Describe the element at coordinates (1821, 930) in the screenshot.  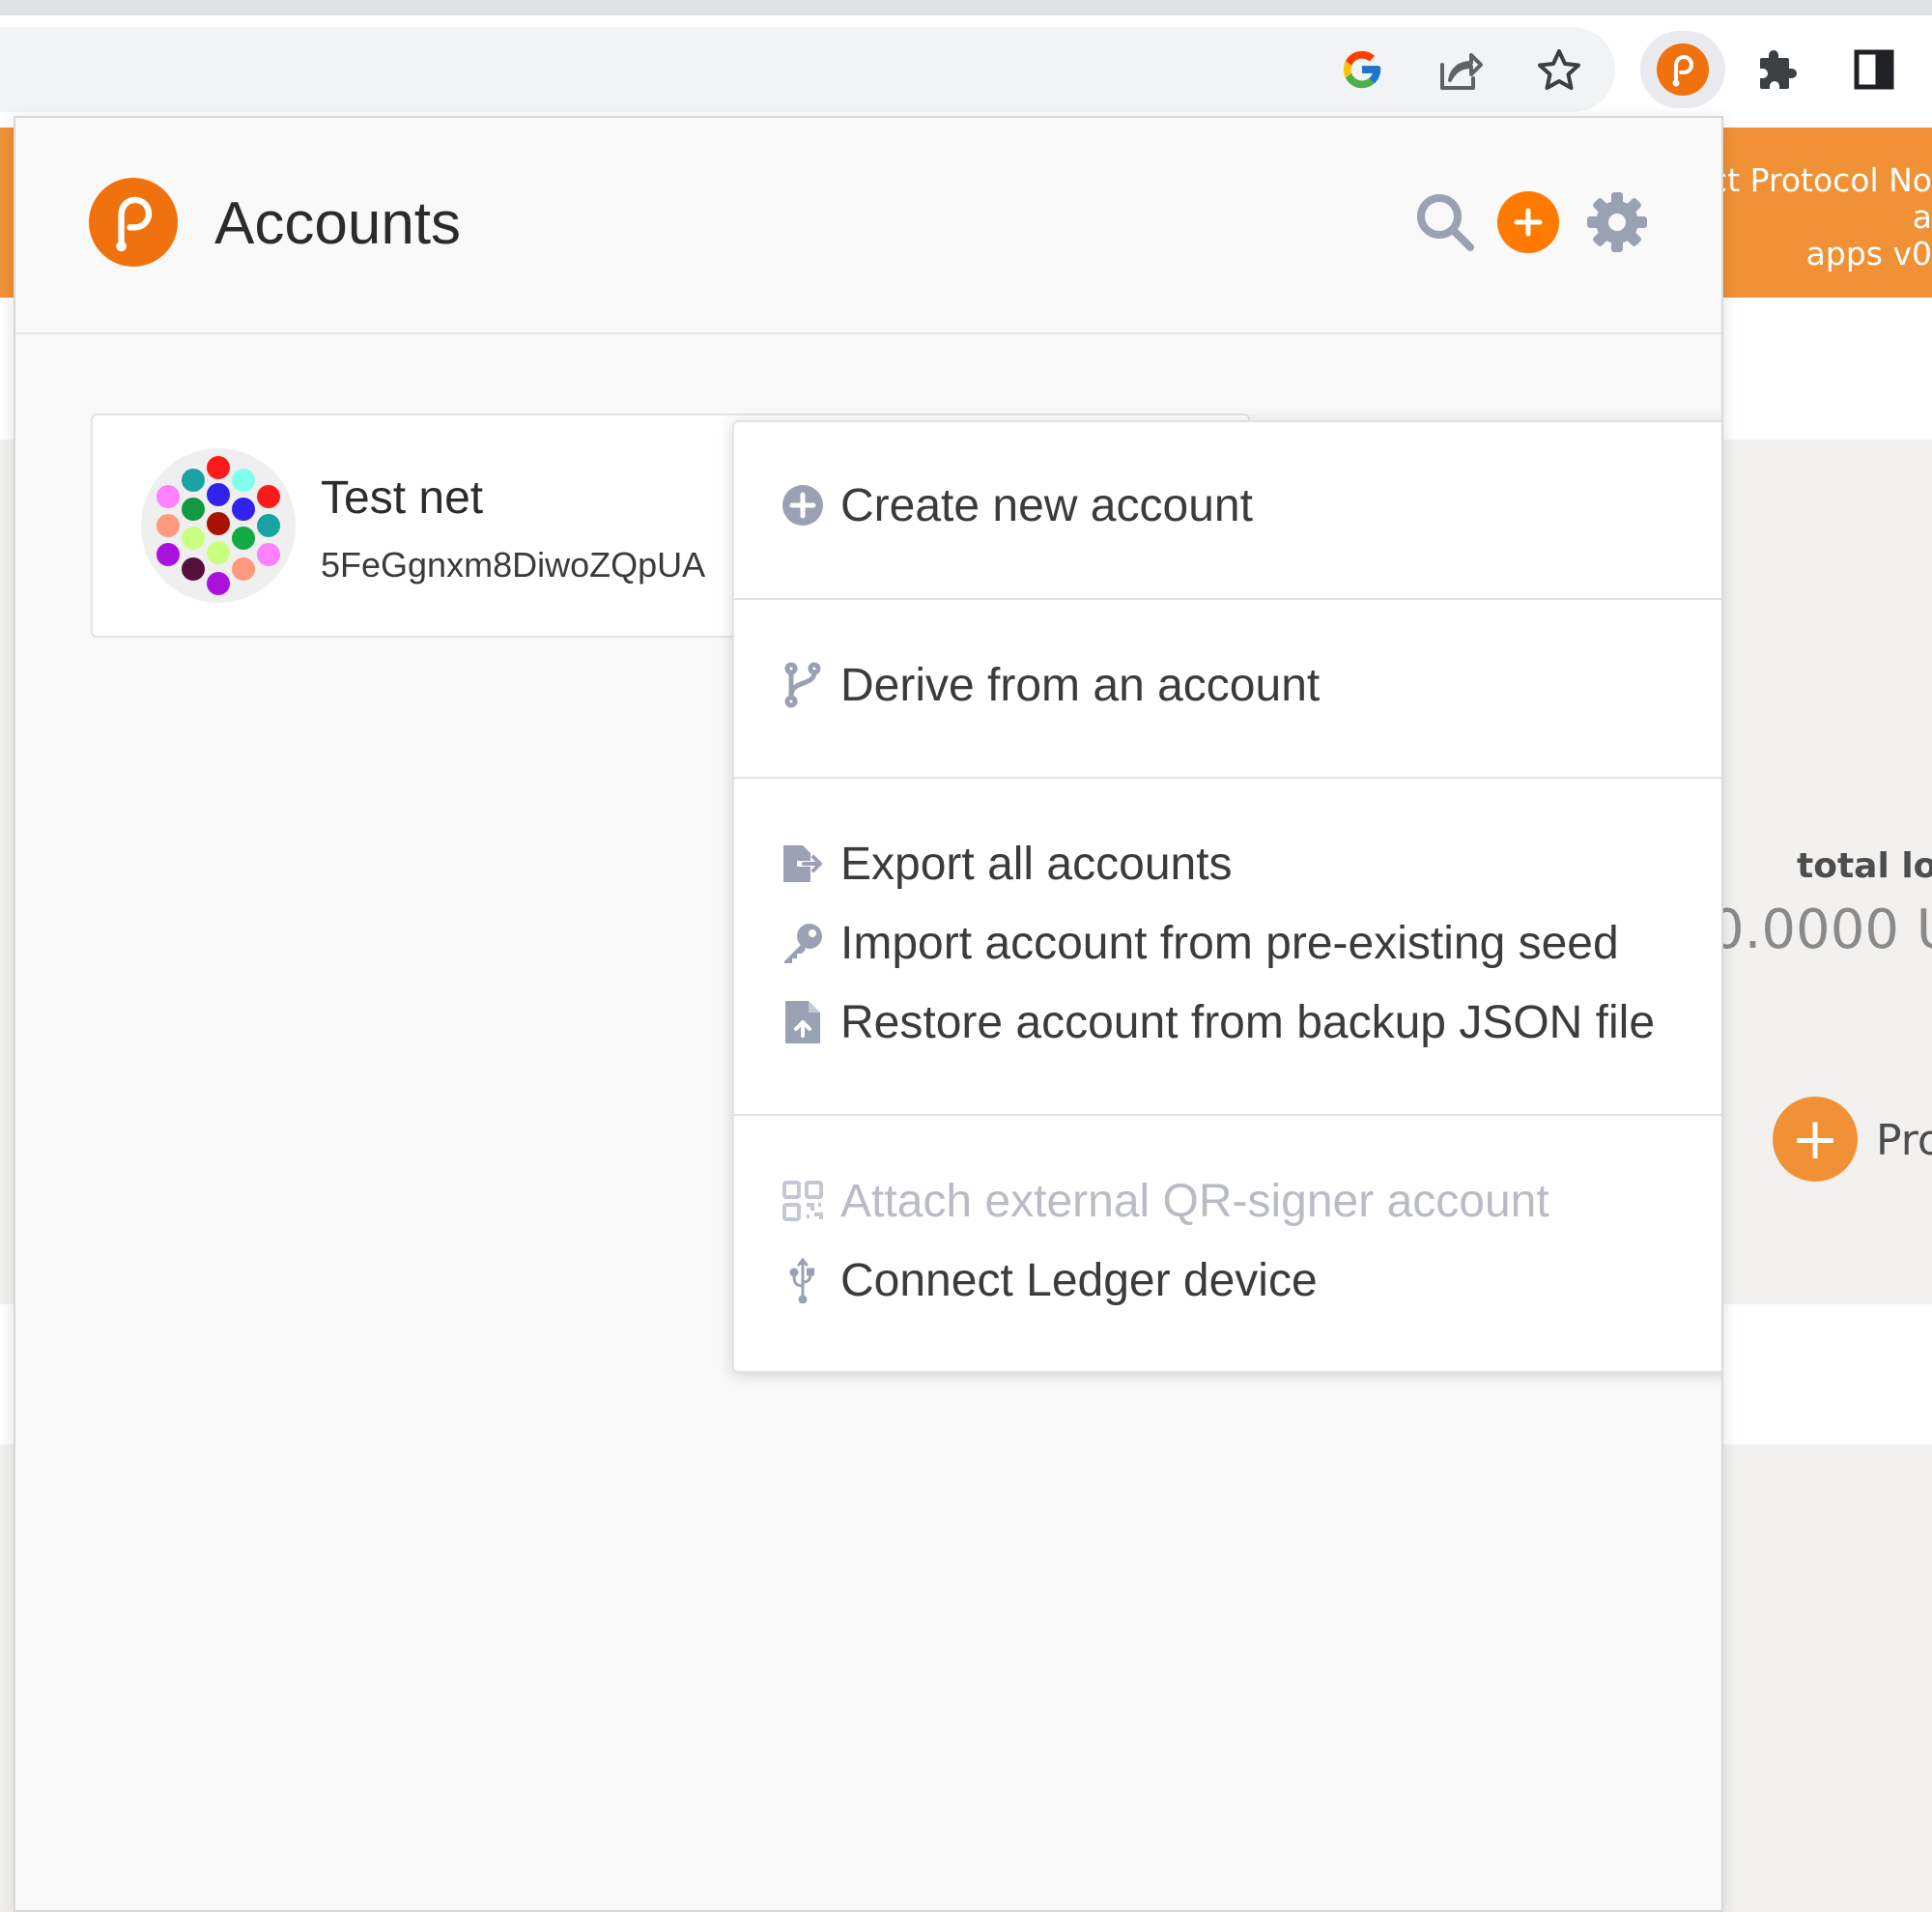
I see `total-locked-value: 0.0000 UI` at that location.